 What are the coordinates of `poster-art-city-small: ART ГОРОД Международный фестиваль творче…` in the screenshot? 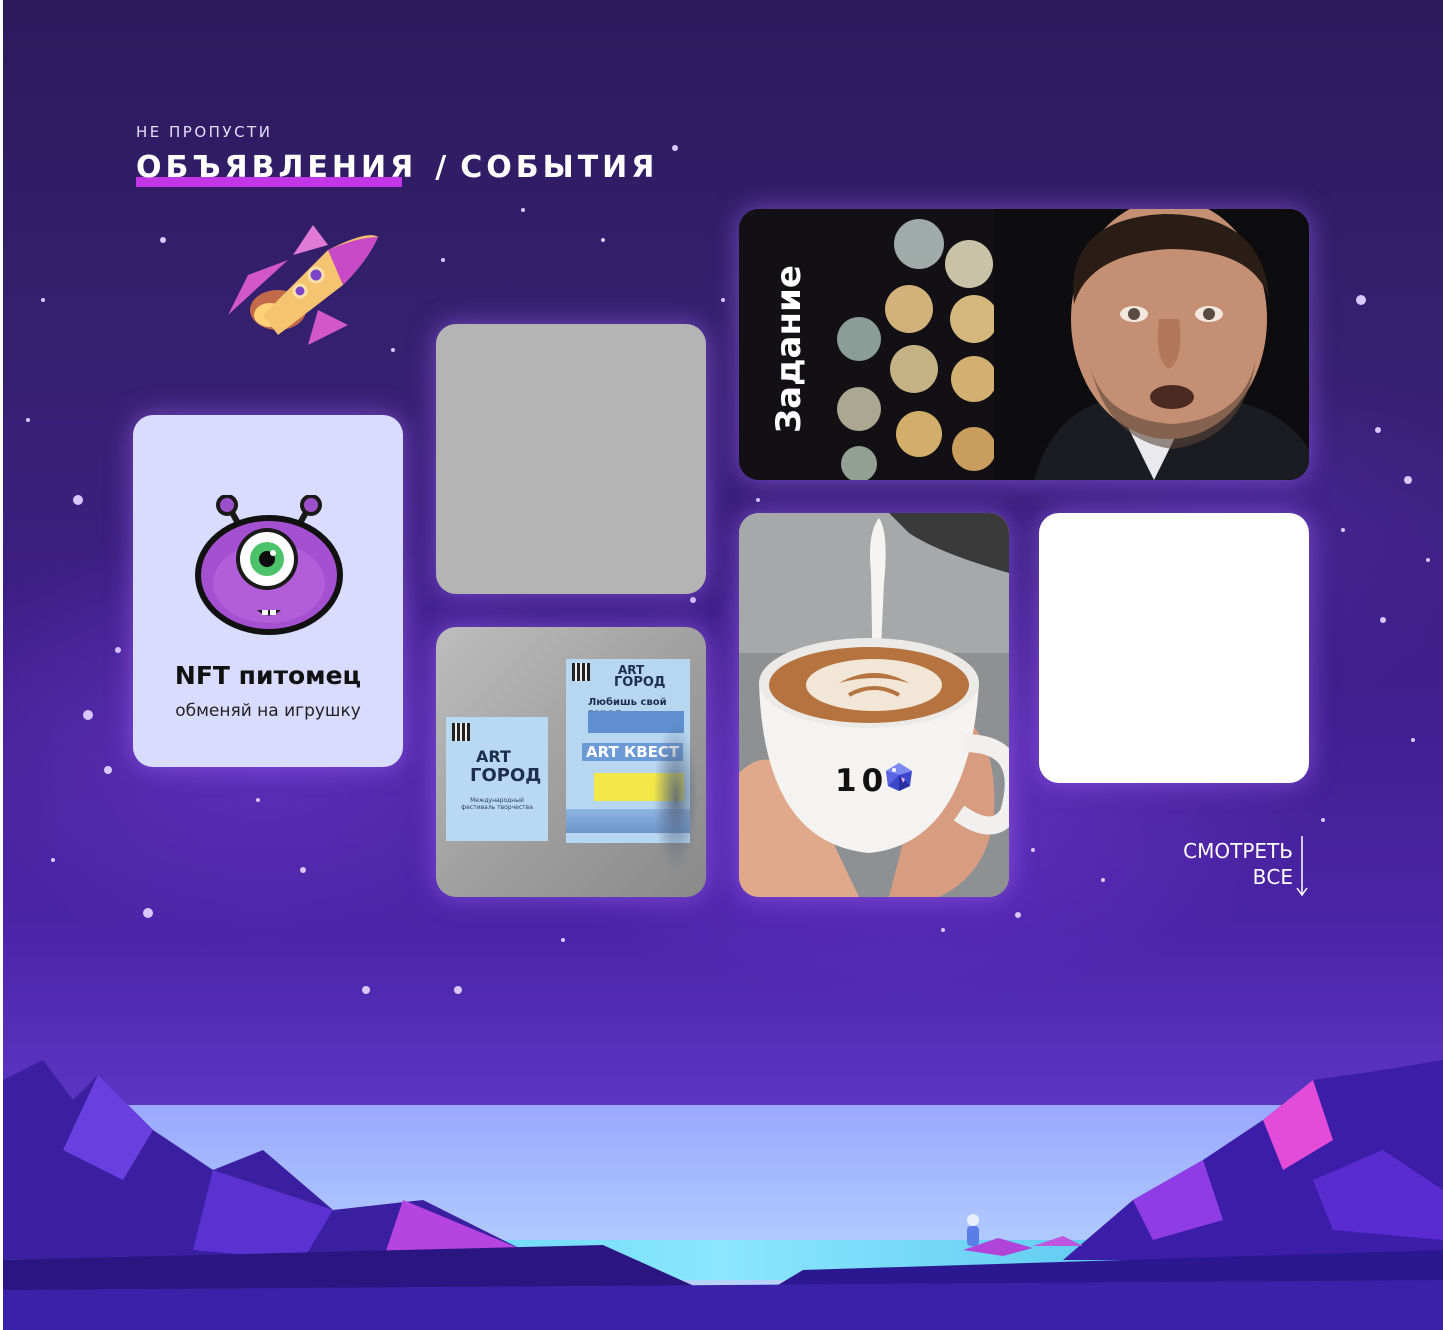 It's located at (497, 779).